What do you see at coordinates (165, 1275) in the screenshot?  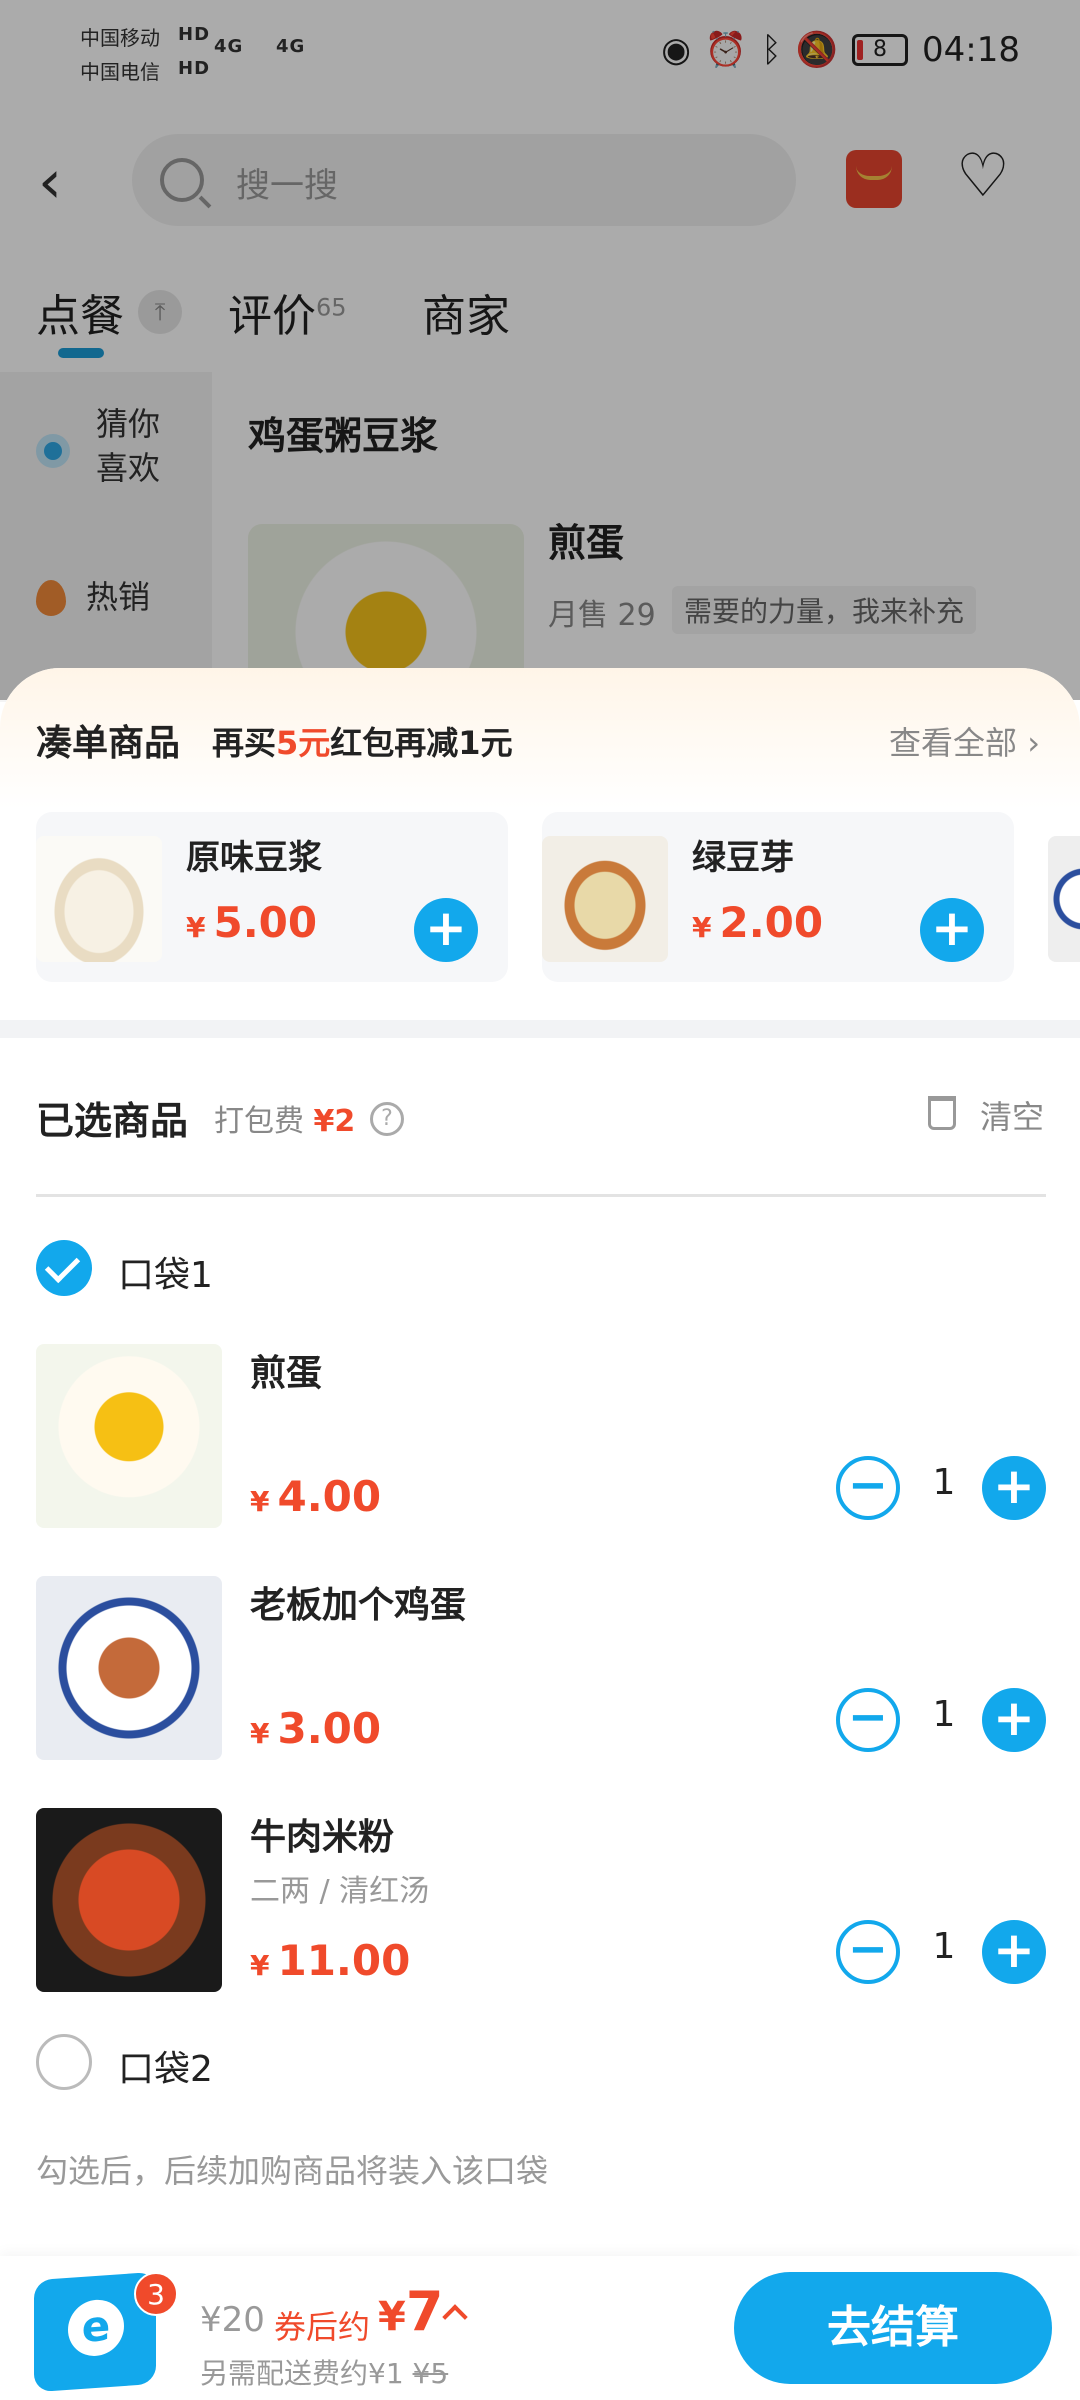 I see `bag-1-label: 口袋1` at bounding box center [165, 1275].